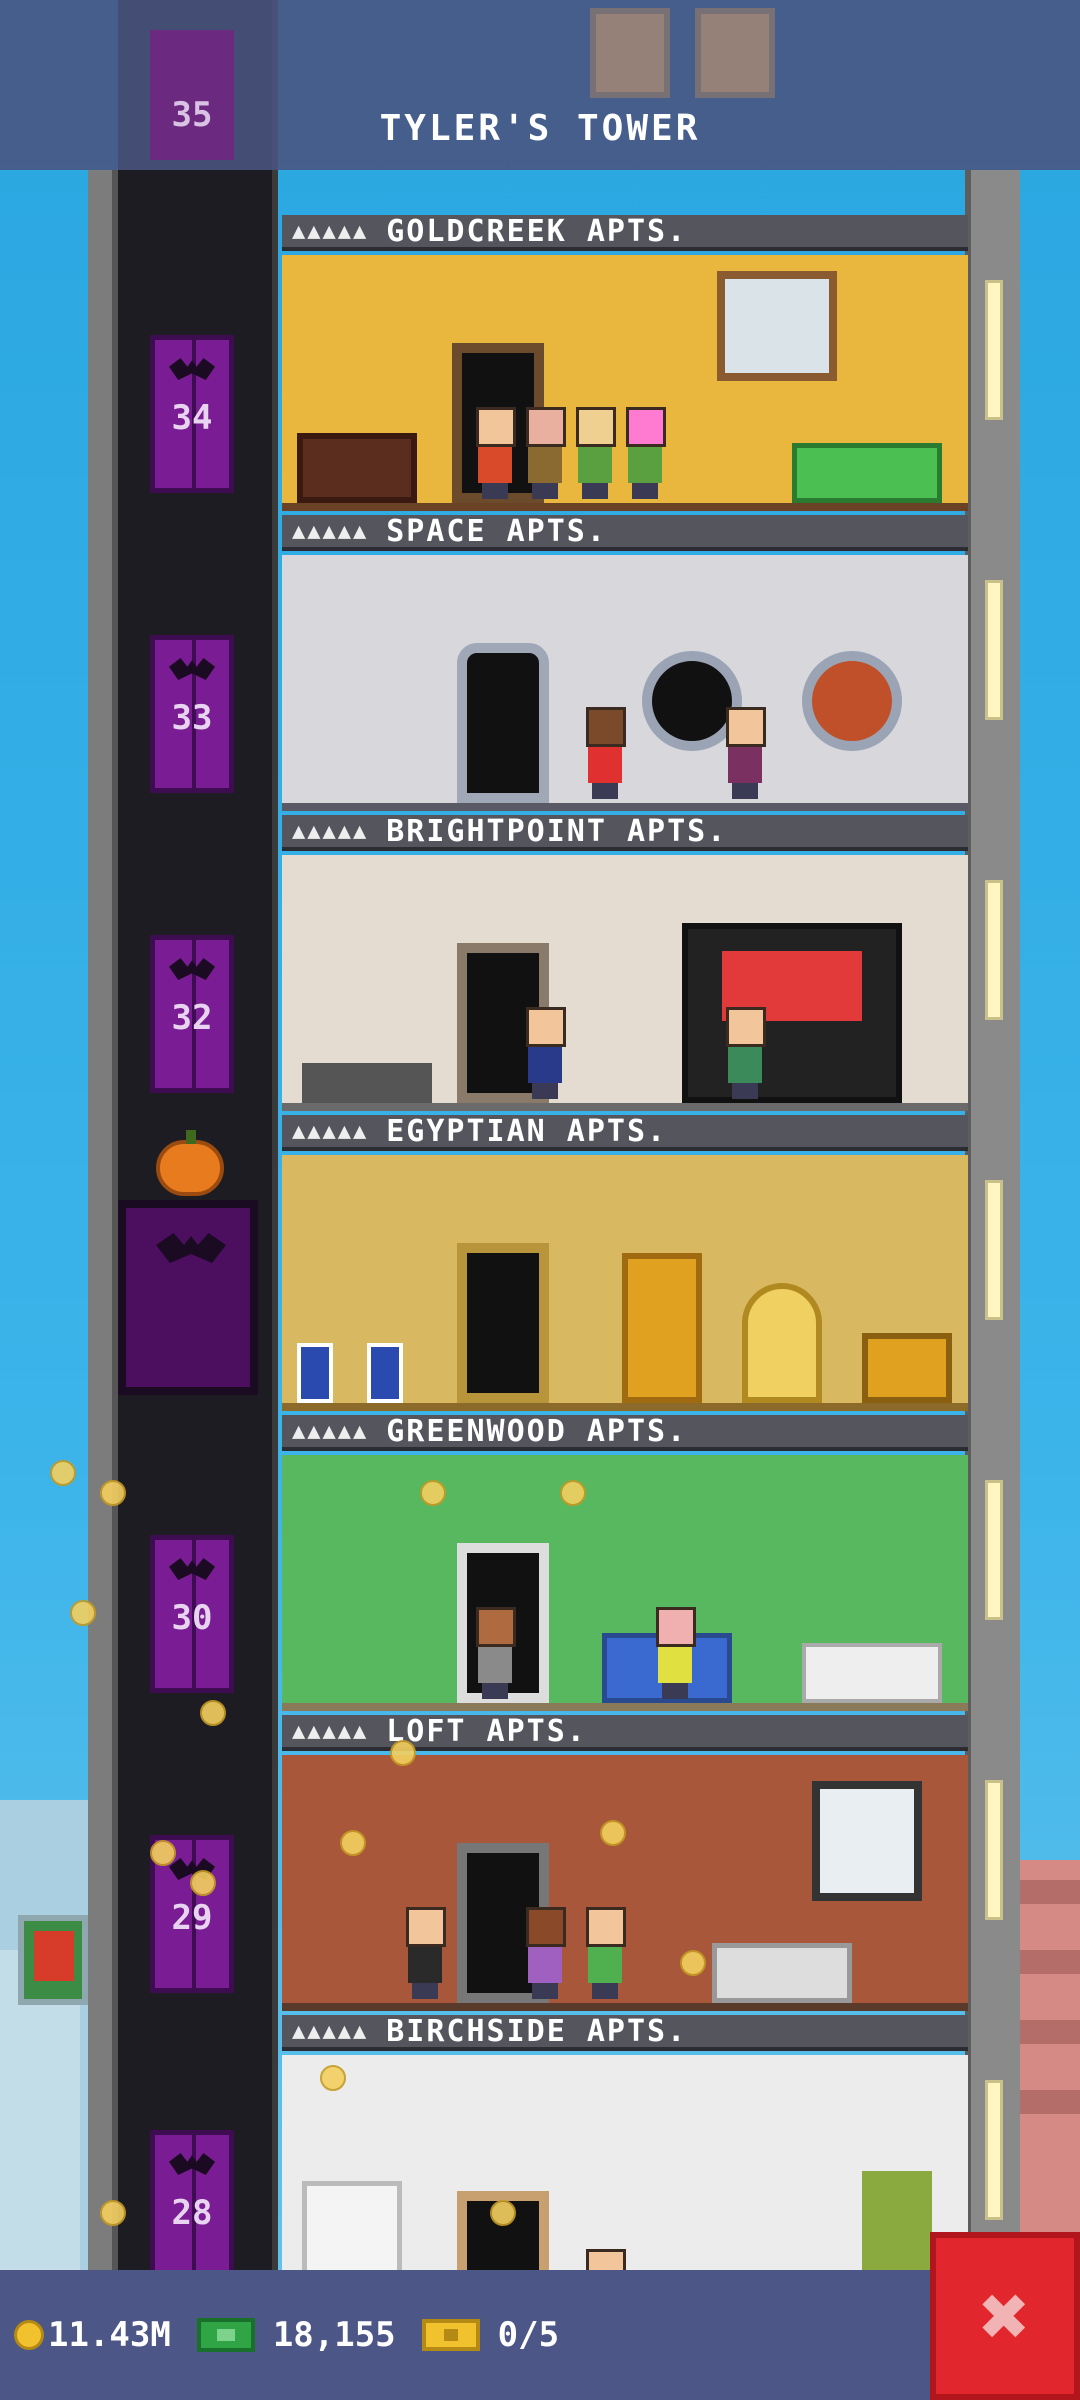  I want to click on elevator-car, so click(188, 1297).